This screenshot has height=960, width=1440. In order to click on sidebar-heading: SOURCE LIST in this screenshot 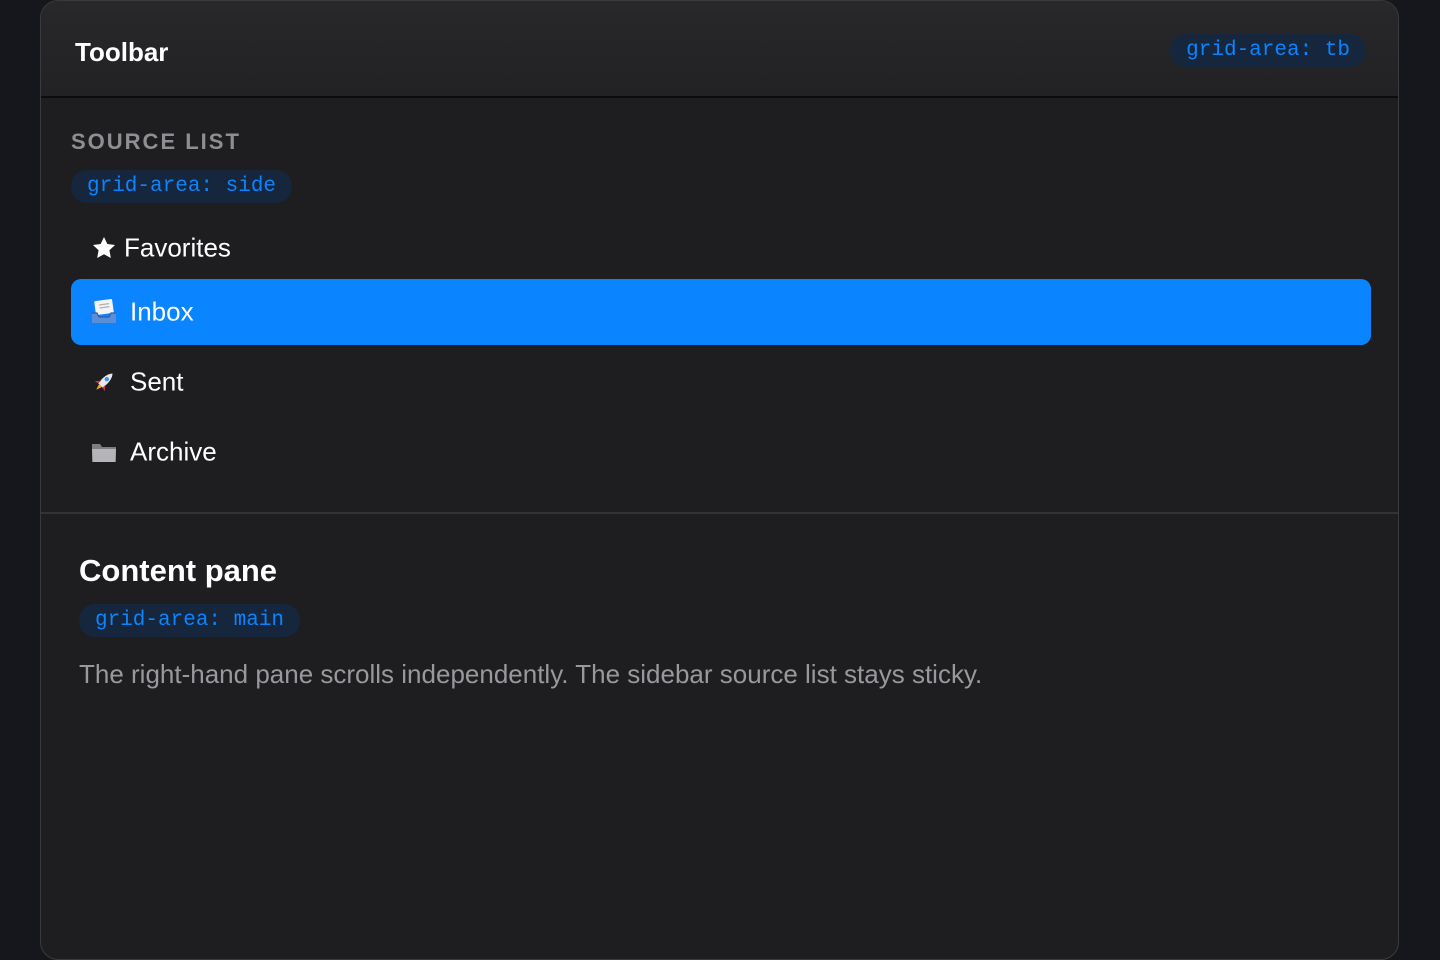, I will do `click(156, 141)`.